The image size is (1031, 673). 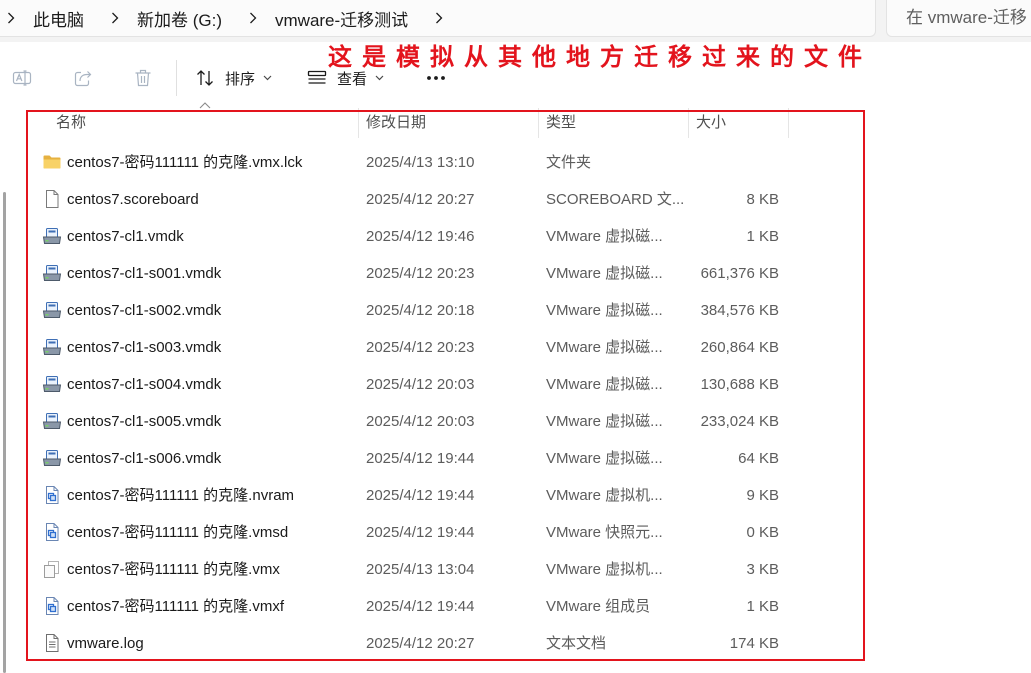 What do you see at coordinates (420, 162) in the screenshot?
I see `file-modified: 2025/4/13 13:10` at bounding box center [420, 162].